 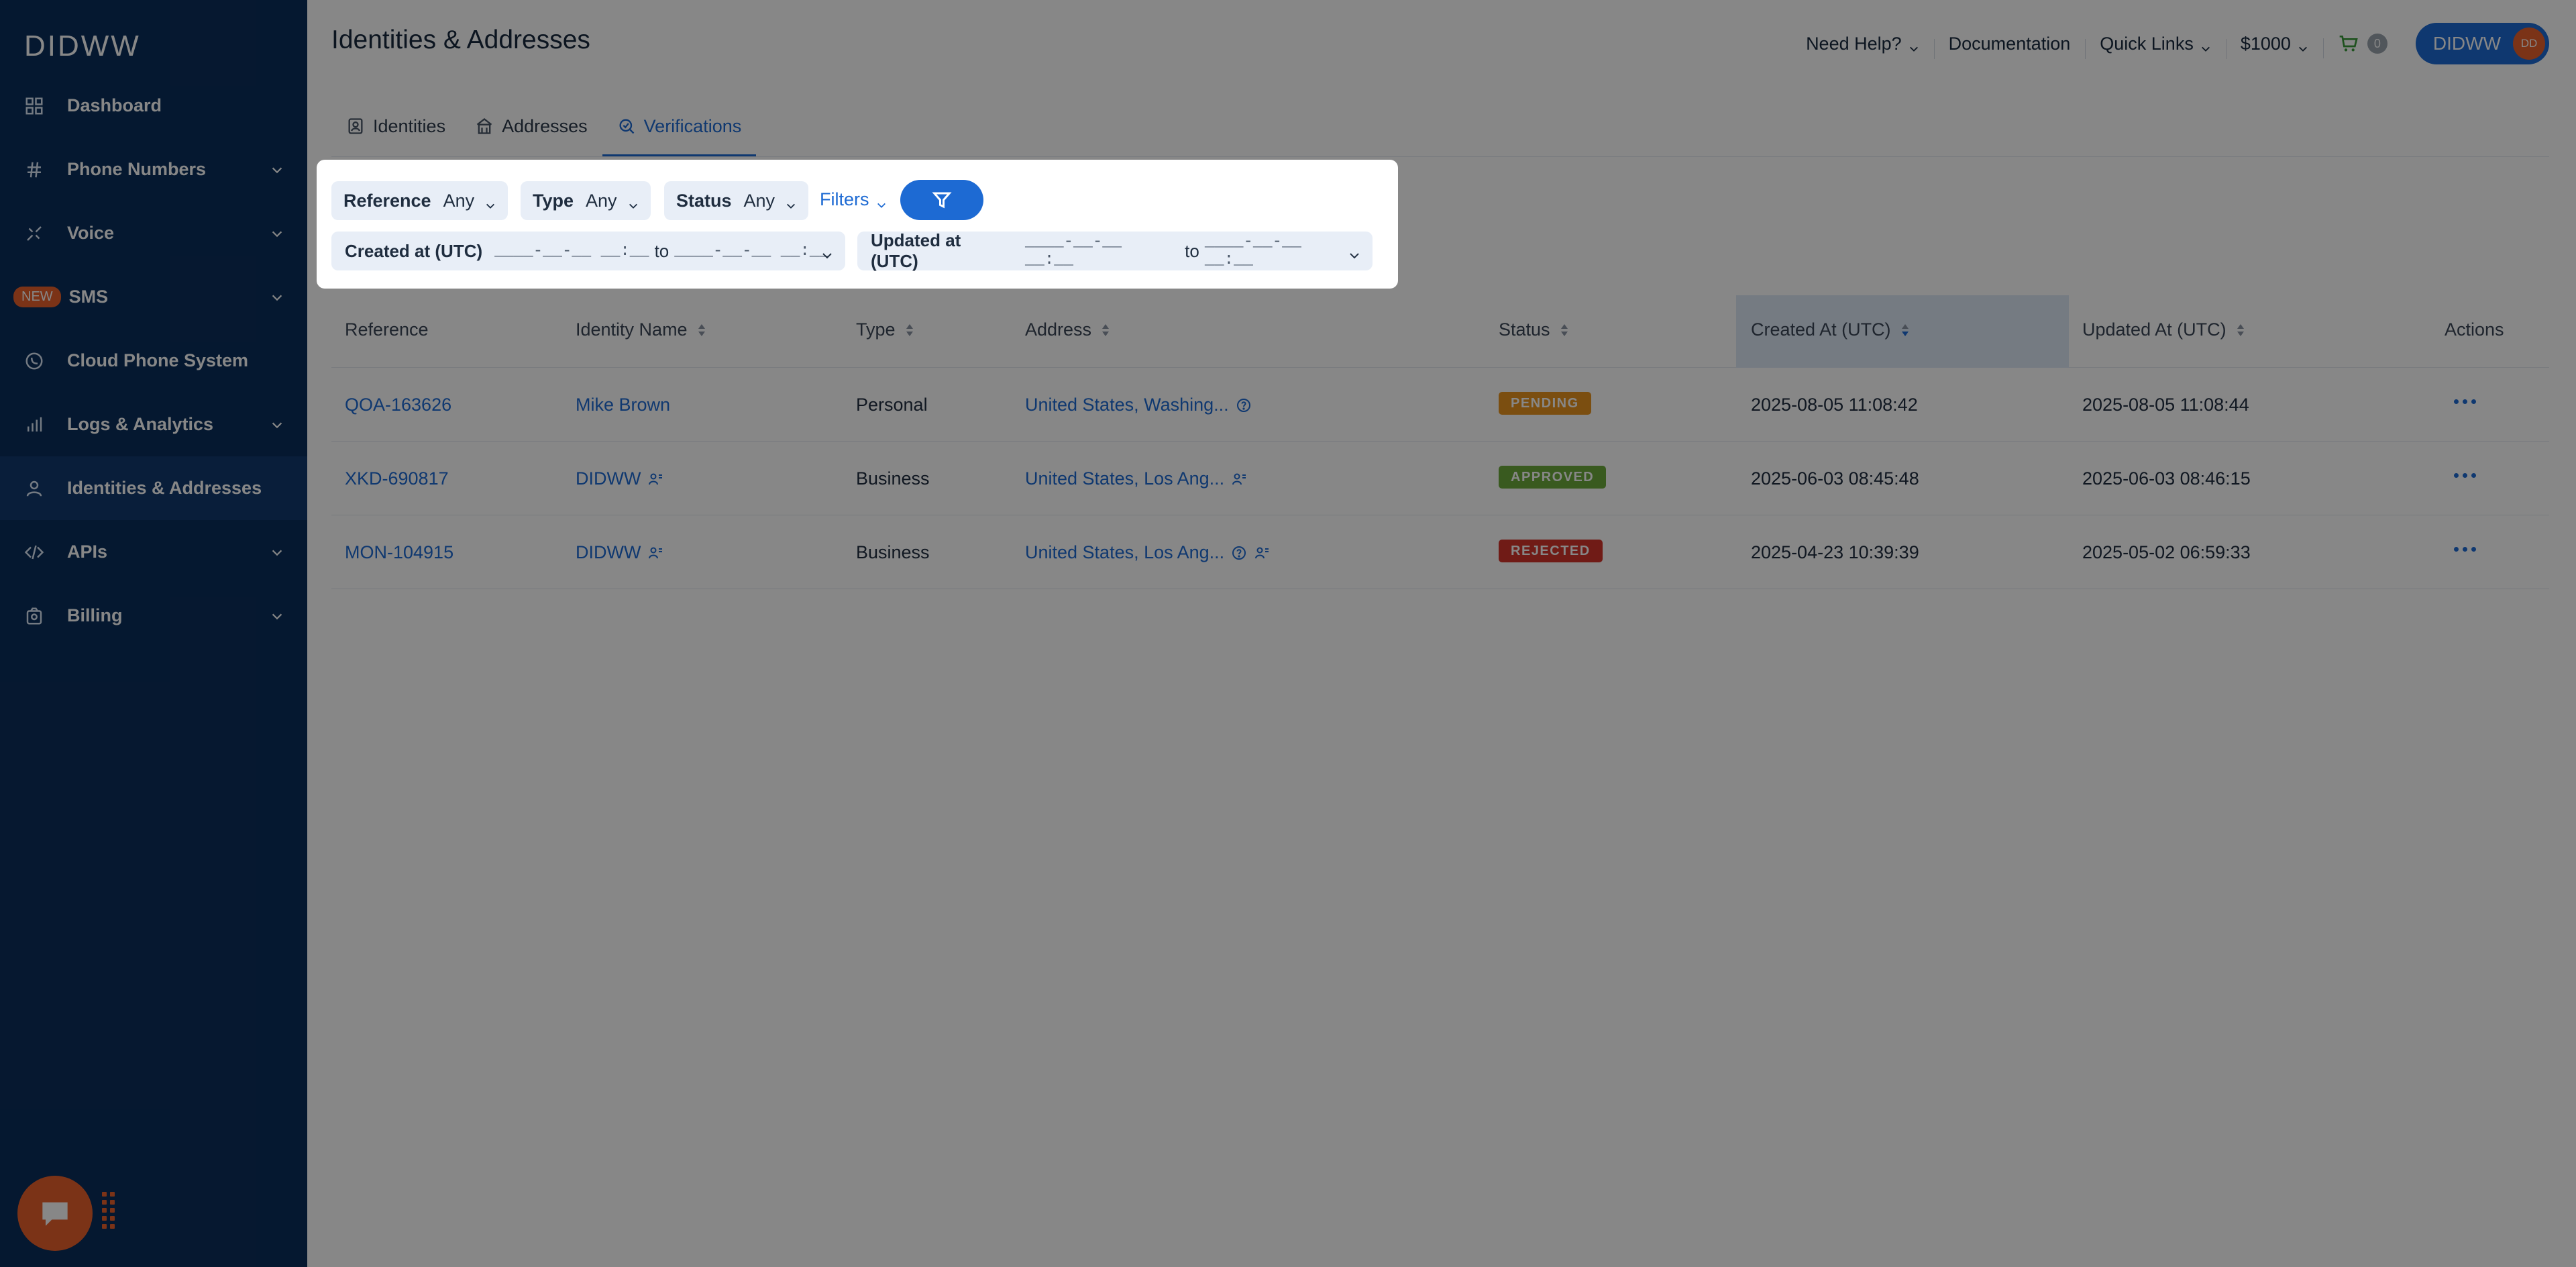 I want to click on tab-label: Verifications, so click(x=692, y=125).